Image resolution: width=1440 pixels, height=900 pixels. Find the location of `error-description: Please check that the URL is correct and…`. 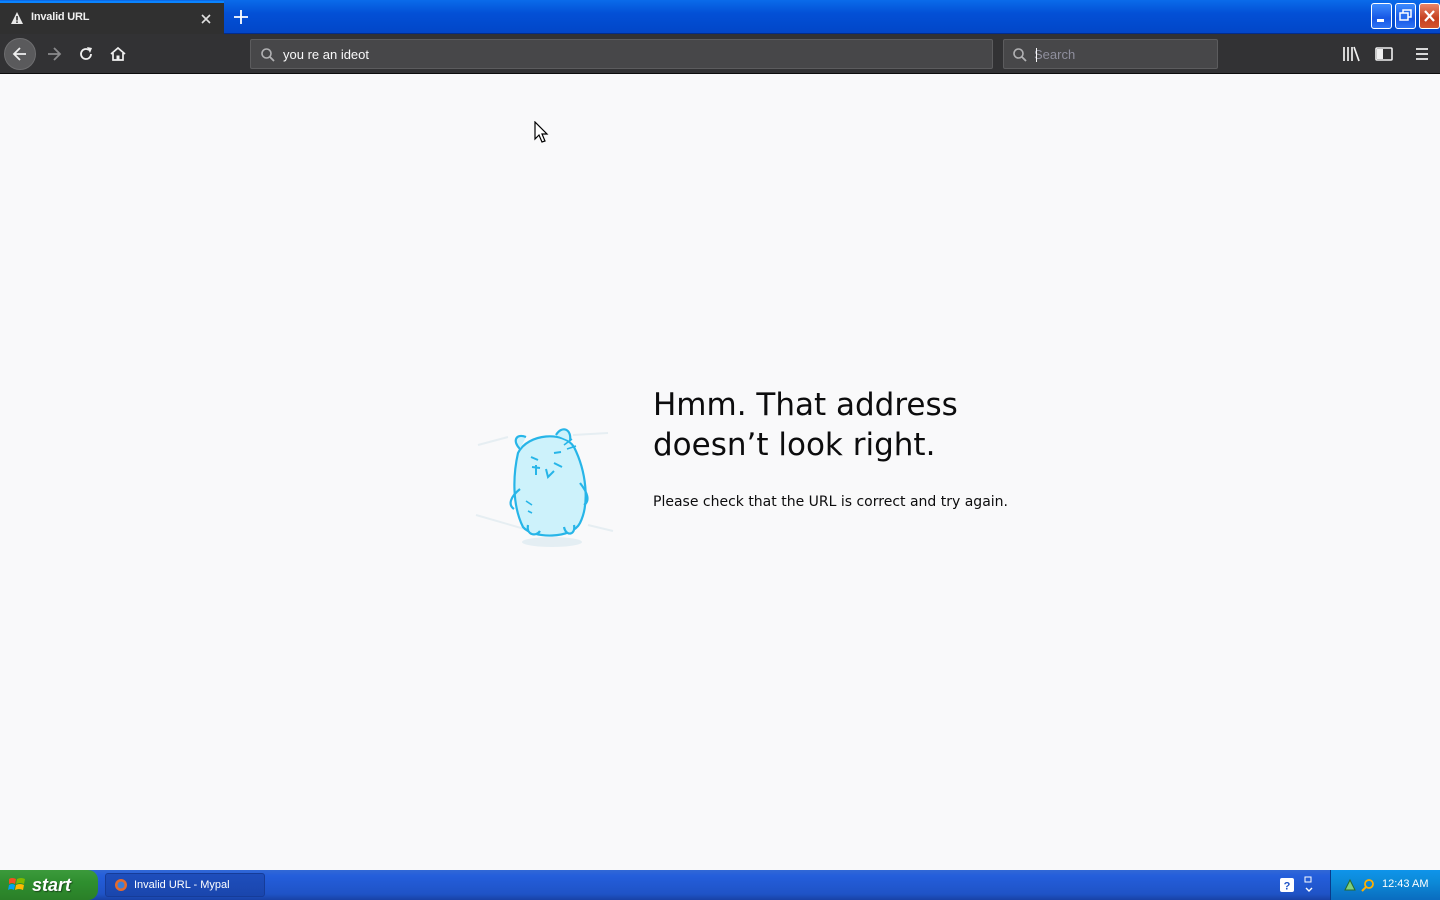

error-description: Please check that the URL is correct and… is located at coordinates (830, 502).